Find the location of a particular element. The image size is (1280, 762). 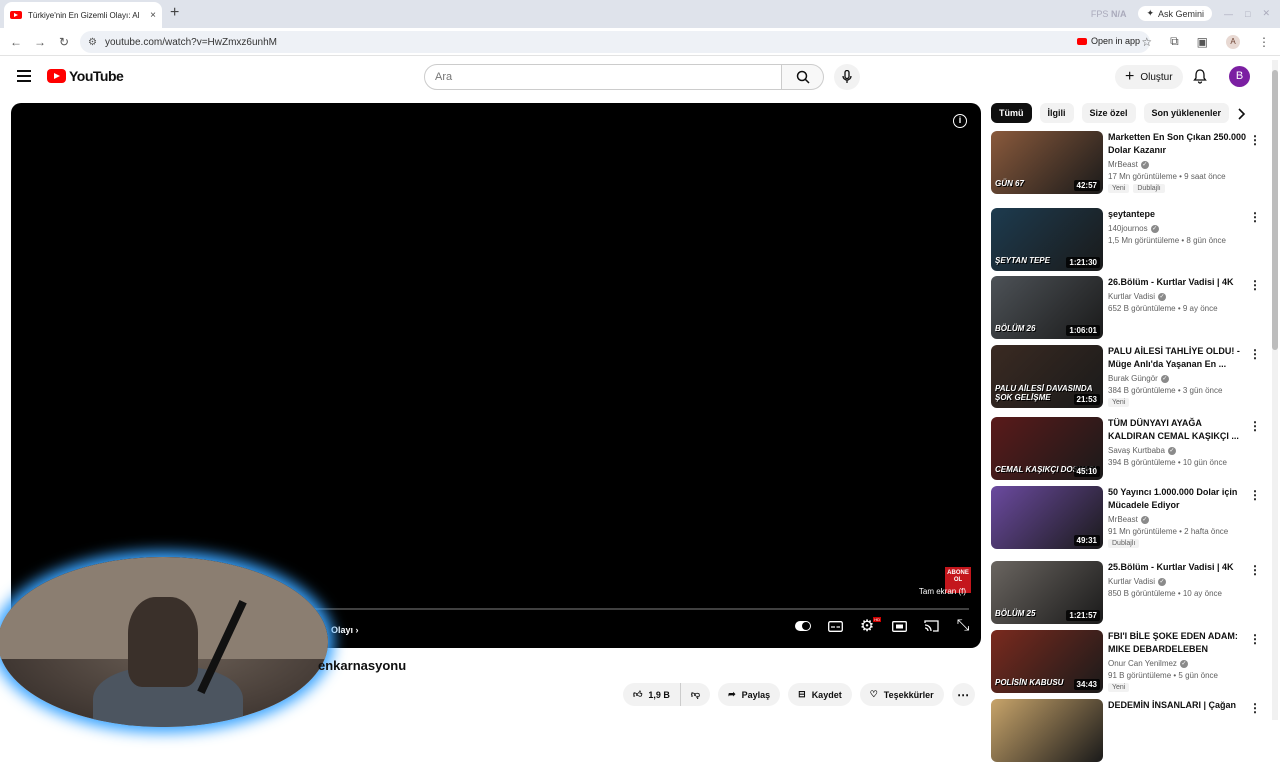

chip-related: İlgili is located at coordinates (1056, 113).